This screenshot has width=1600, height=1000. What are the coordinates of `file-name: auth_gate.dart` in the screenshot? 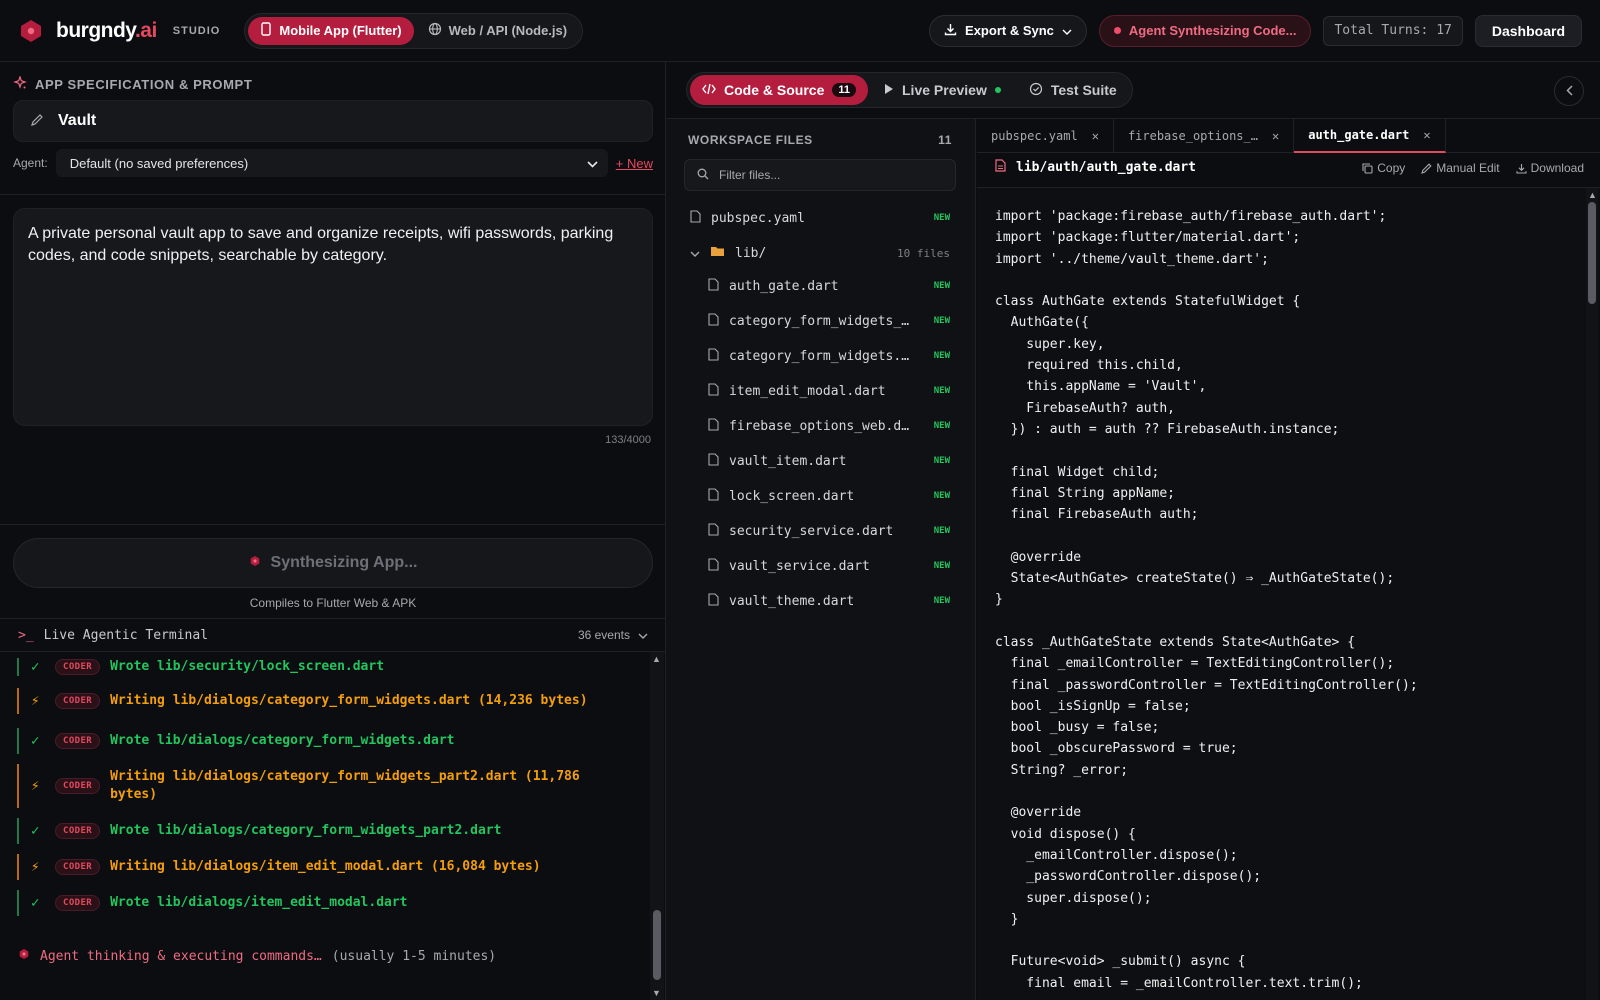 It's located at (784, 286).